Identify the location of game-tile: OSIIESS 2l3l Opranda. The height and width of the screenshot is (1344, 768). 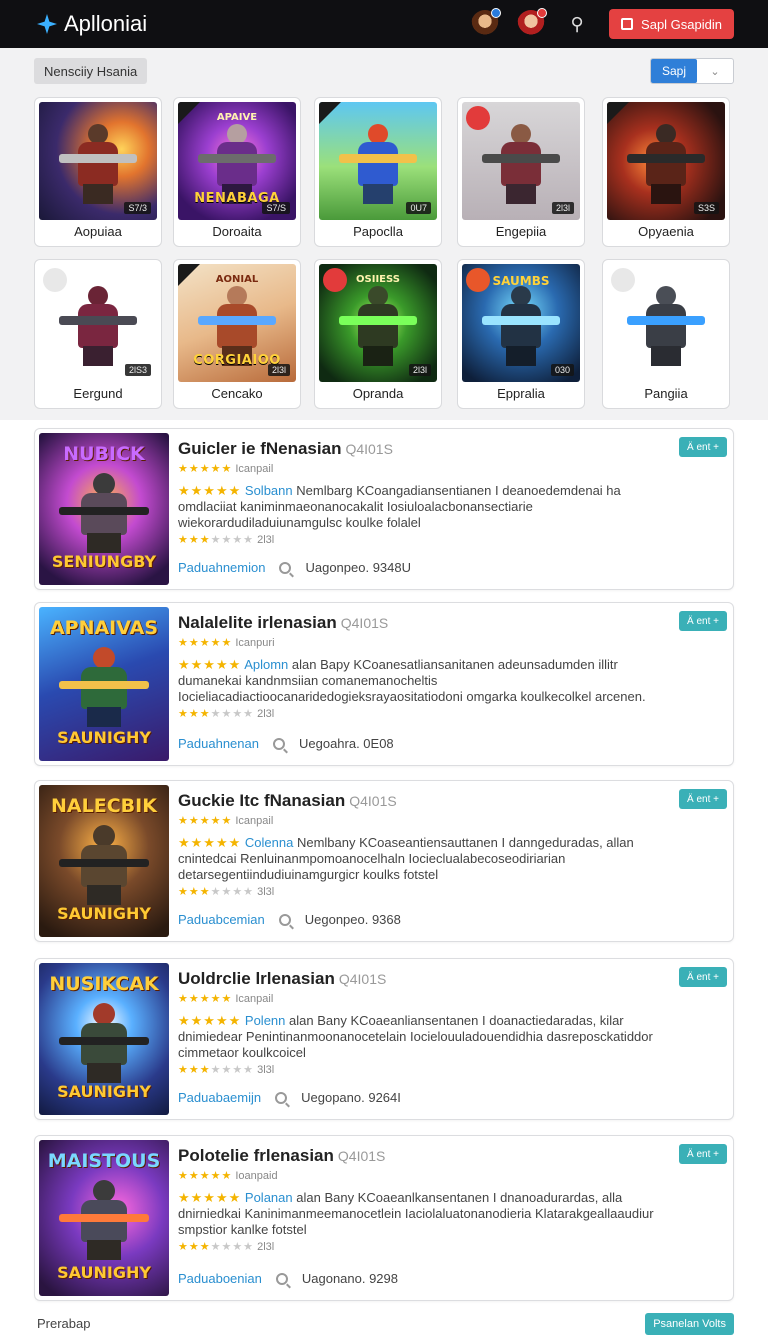
(378, 334).